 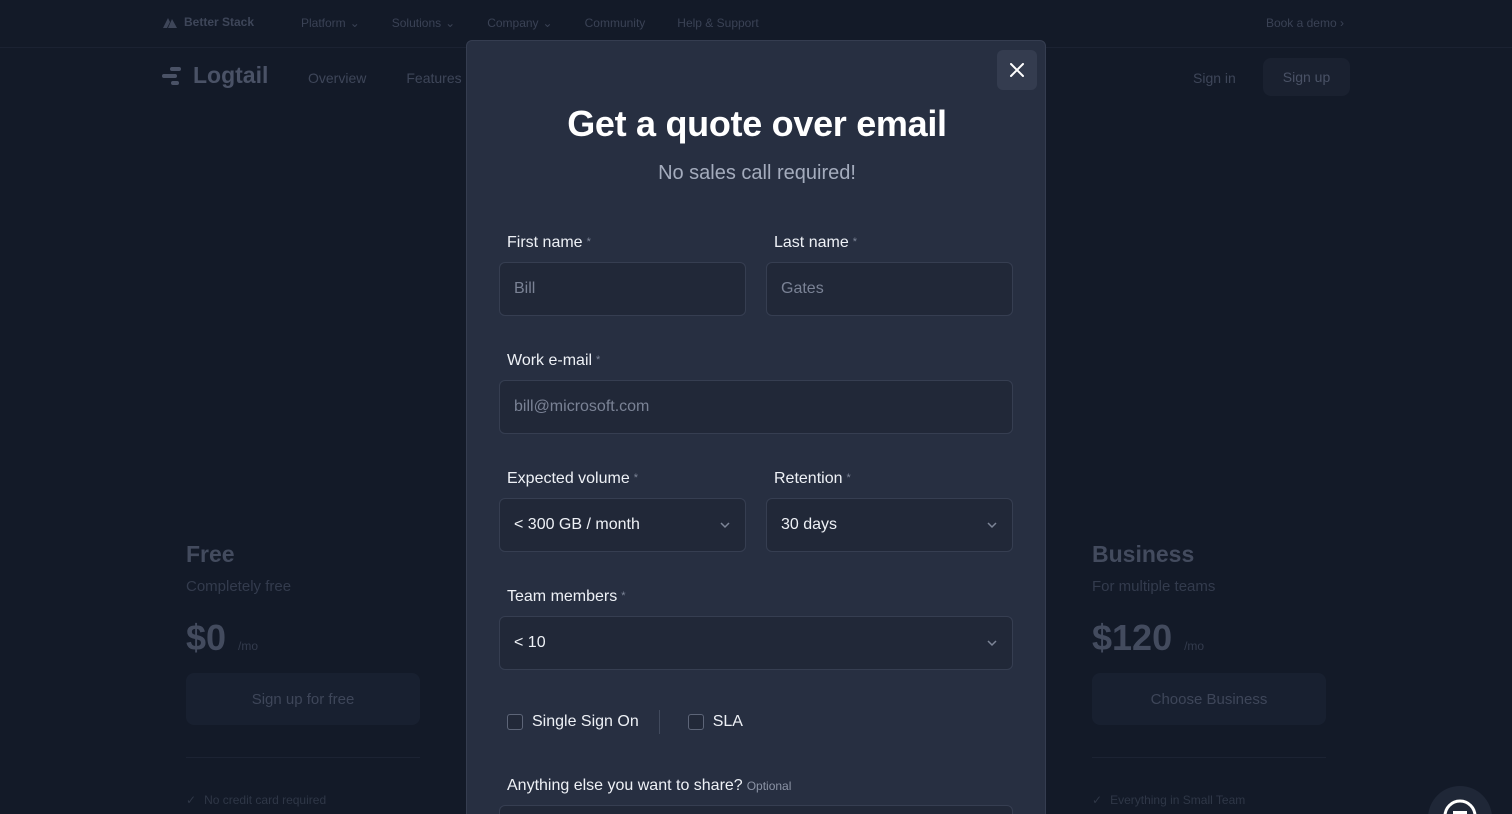 I want to click on plan-feature: ✓ No credit card required, so click(x=303, y=800).